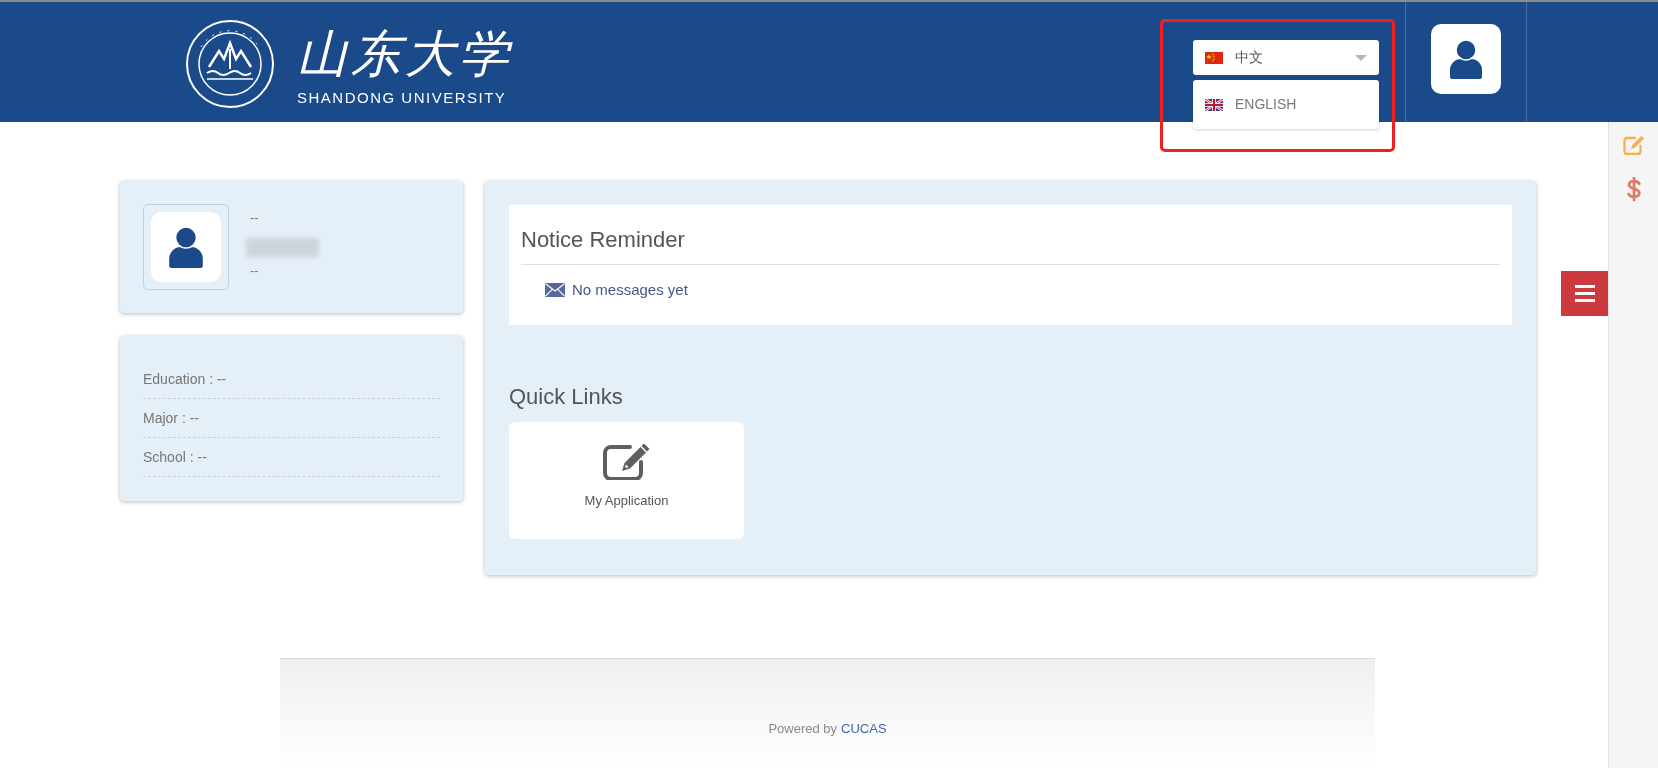 This screenshot has width=1658, height=768. What do you see at coordinates (1633, 189) in the screenshot?
I see `dollar-icon` at bounding box center [1633, 189].